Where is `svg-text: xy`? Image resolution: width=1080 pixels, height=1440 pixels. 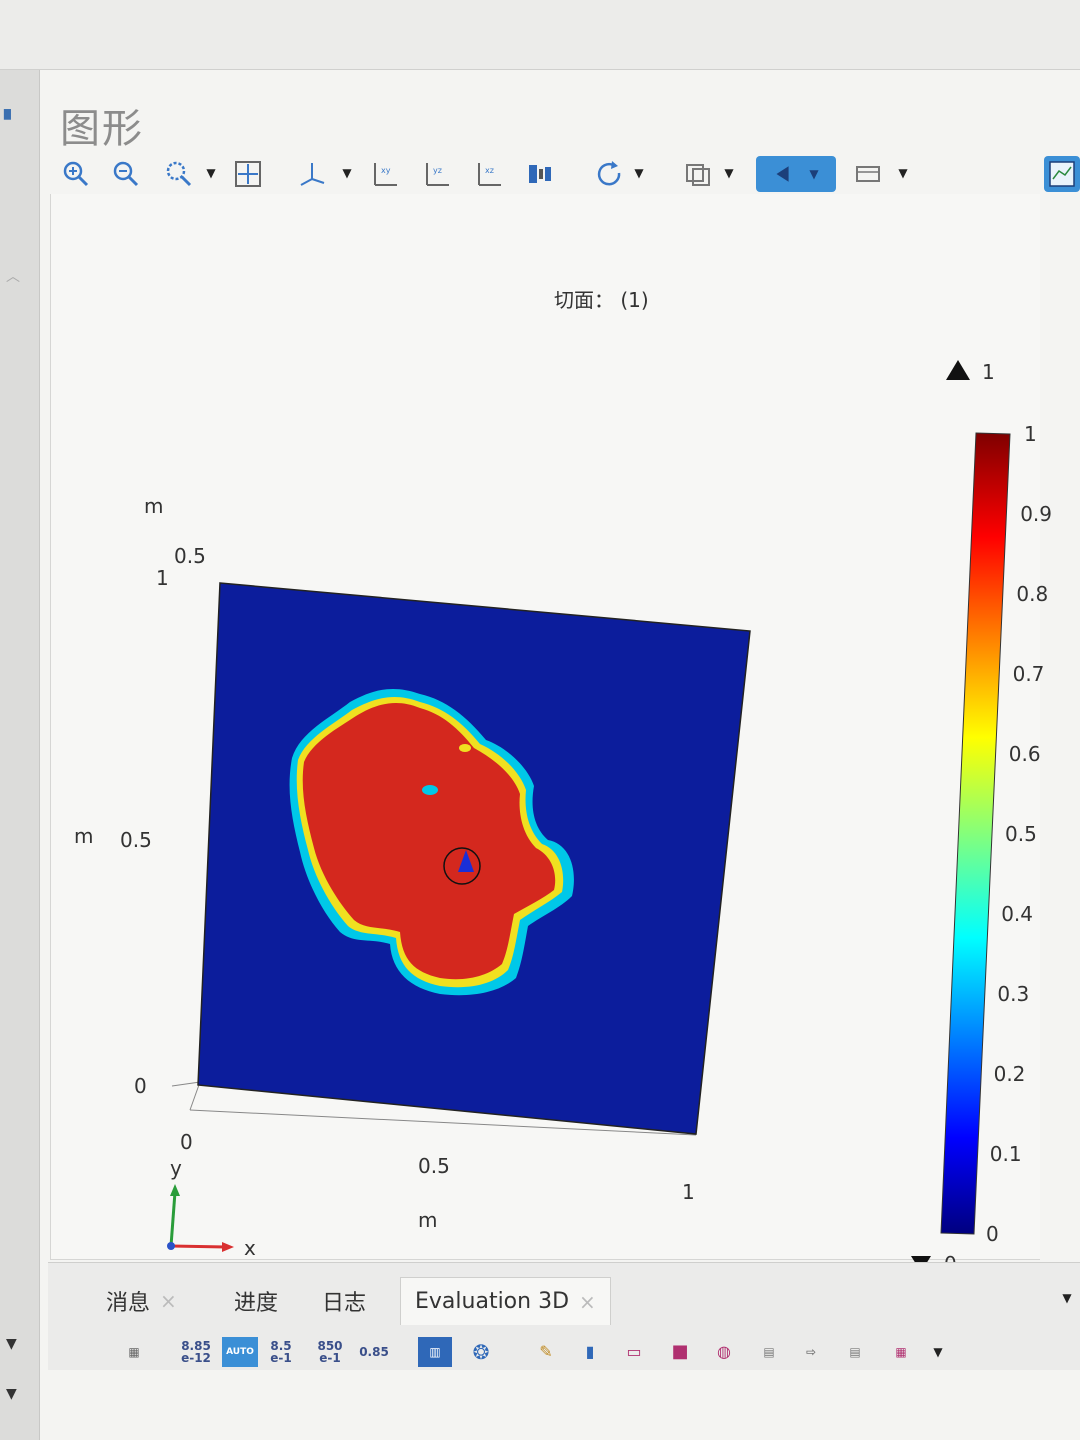 svg-text: xy is located at coordinates (386, 170).